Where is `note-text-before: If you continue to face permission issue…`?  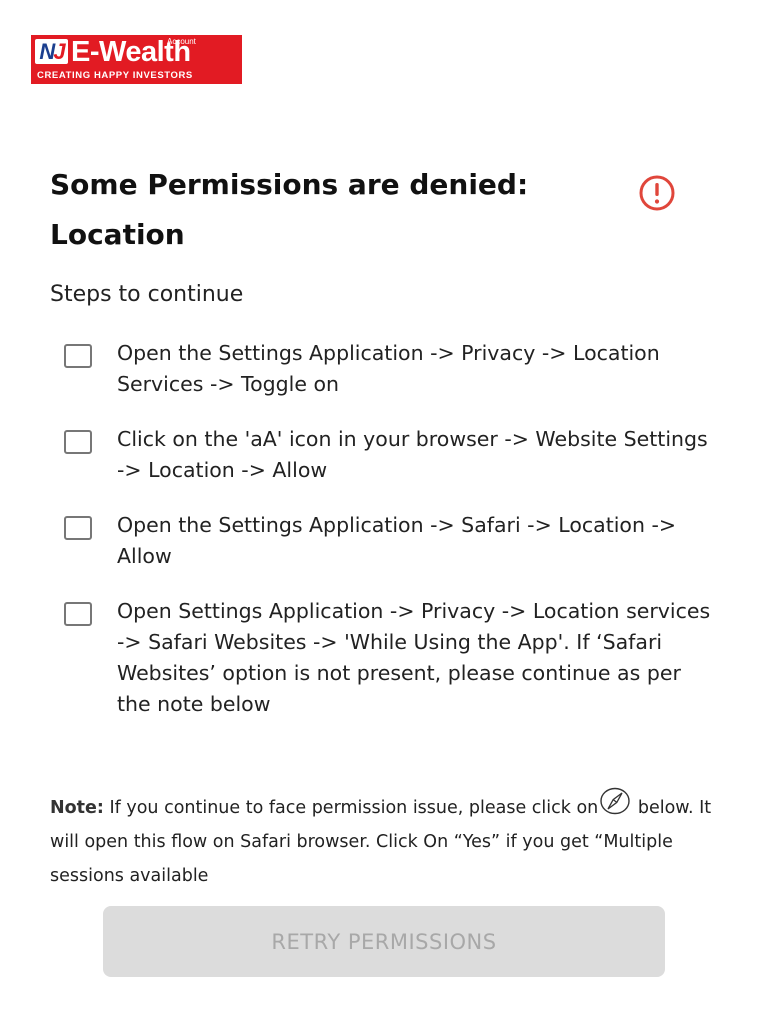 note-text-before: If you continue to face permission issue… is located at coordinates (351, 808).